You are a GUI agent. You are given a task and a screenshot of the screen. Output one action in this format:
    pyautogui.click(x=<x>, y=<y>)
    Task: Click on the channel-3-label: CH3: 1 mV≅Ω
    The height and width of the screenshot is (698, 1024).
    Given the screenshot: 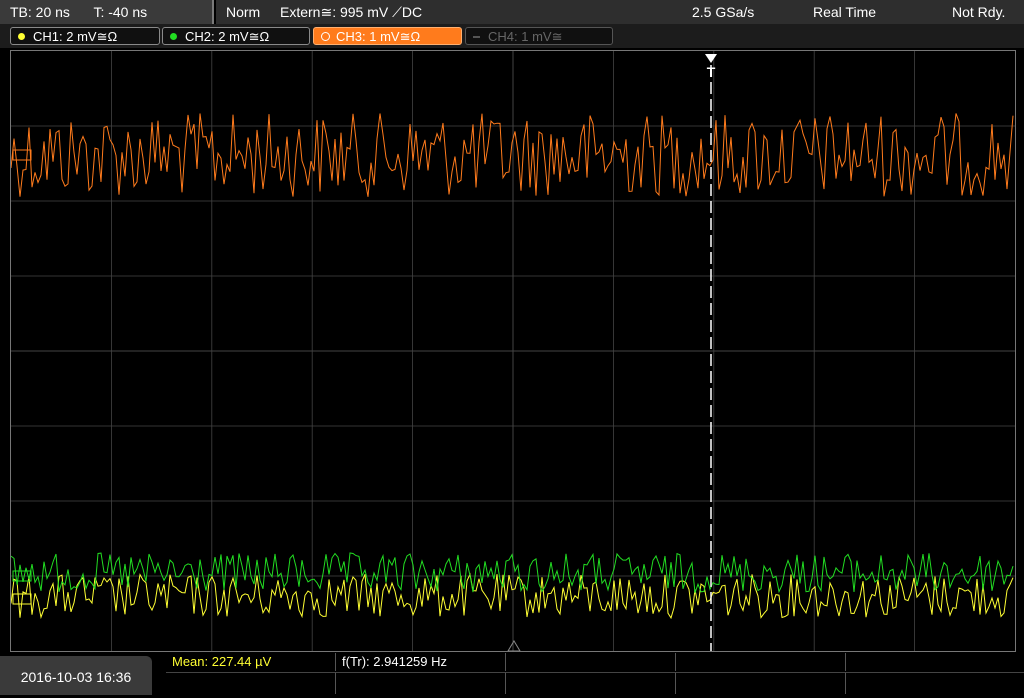 What is the action you would take?
    pyautogui.click(x=378, y=36)
    